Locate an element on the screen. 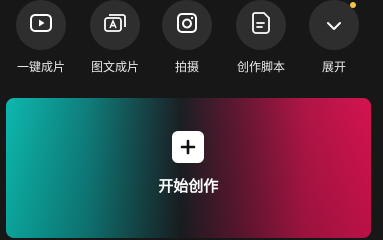 This screenshot has width=383, height=240. tool-expand-label: 展开 is located at coordinates (333, 67).